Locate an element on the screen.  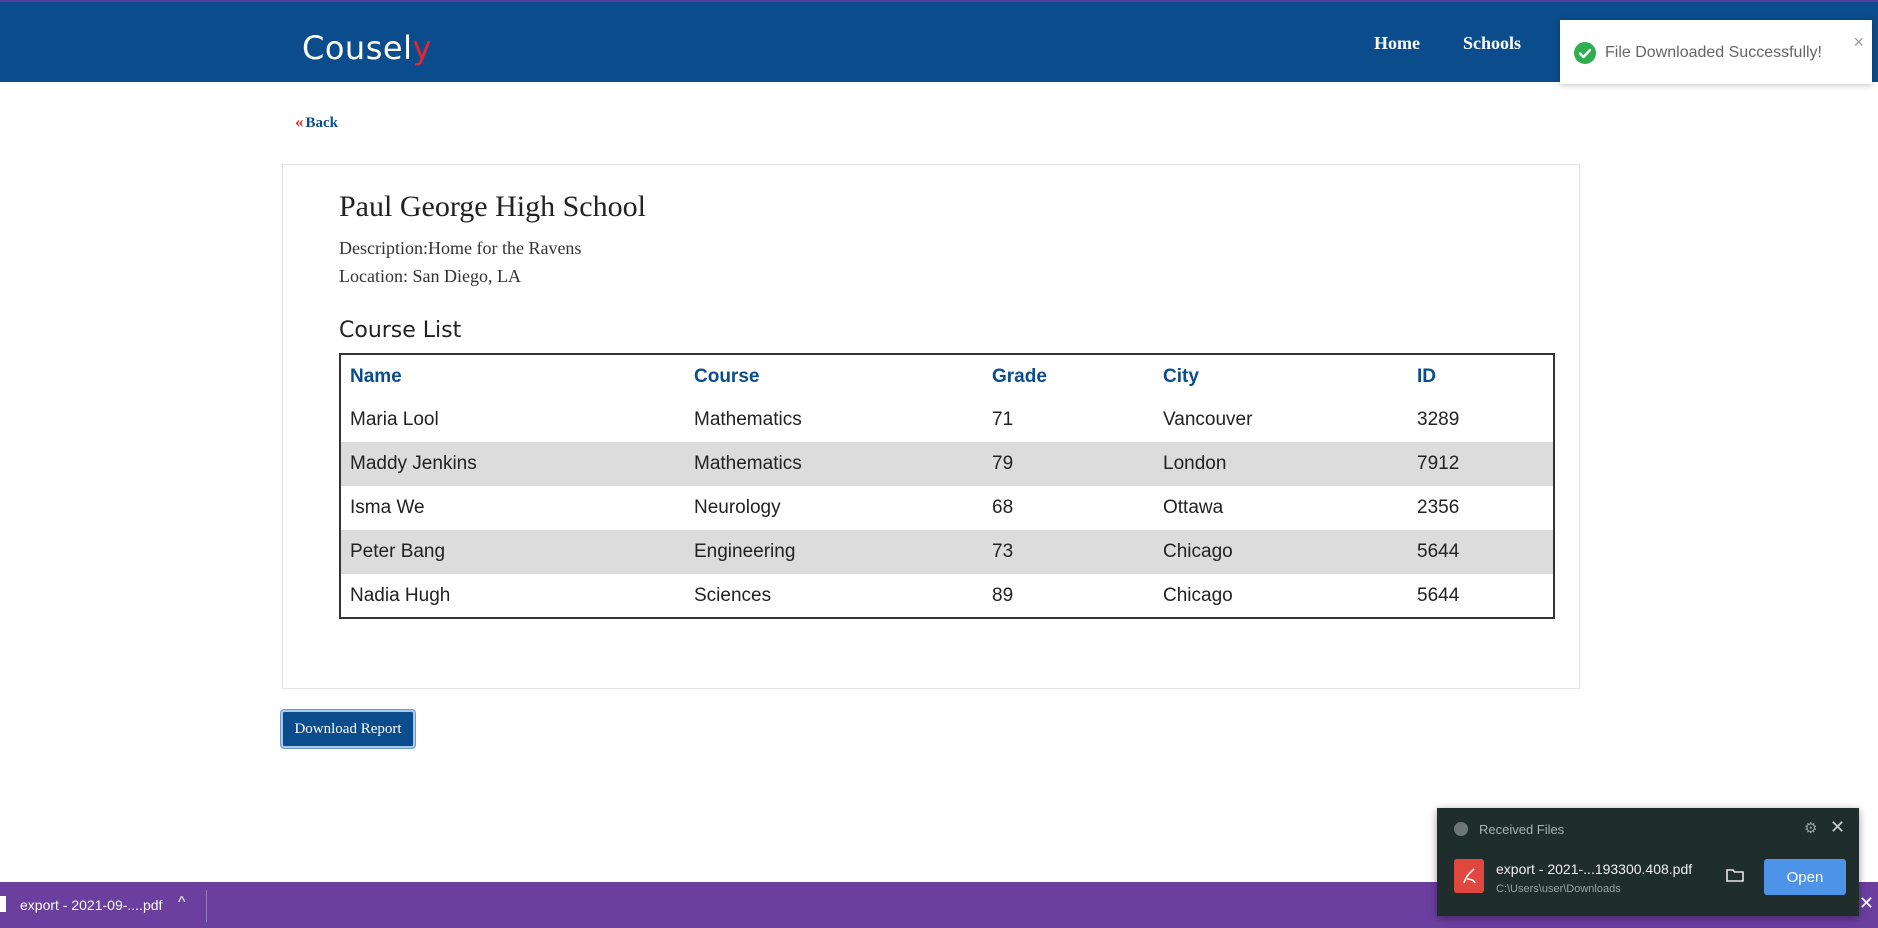
nav-home-link: Home is located at coordinates (1397, 43).